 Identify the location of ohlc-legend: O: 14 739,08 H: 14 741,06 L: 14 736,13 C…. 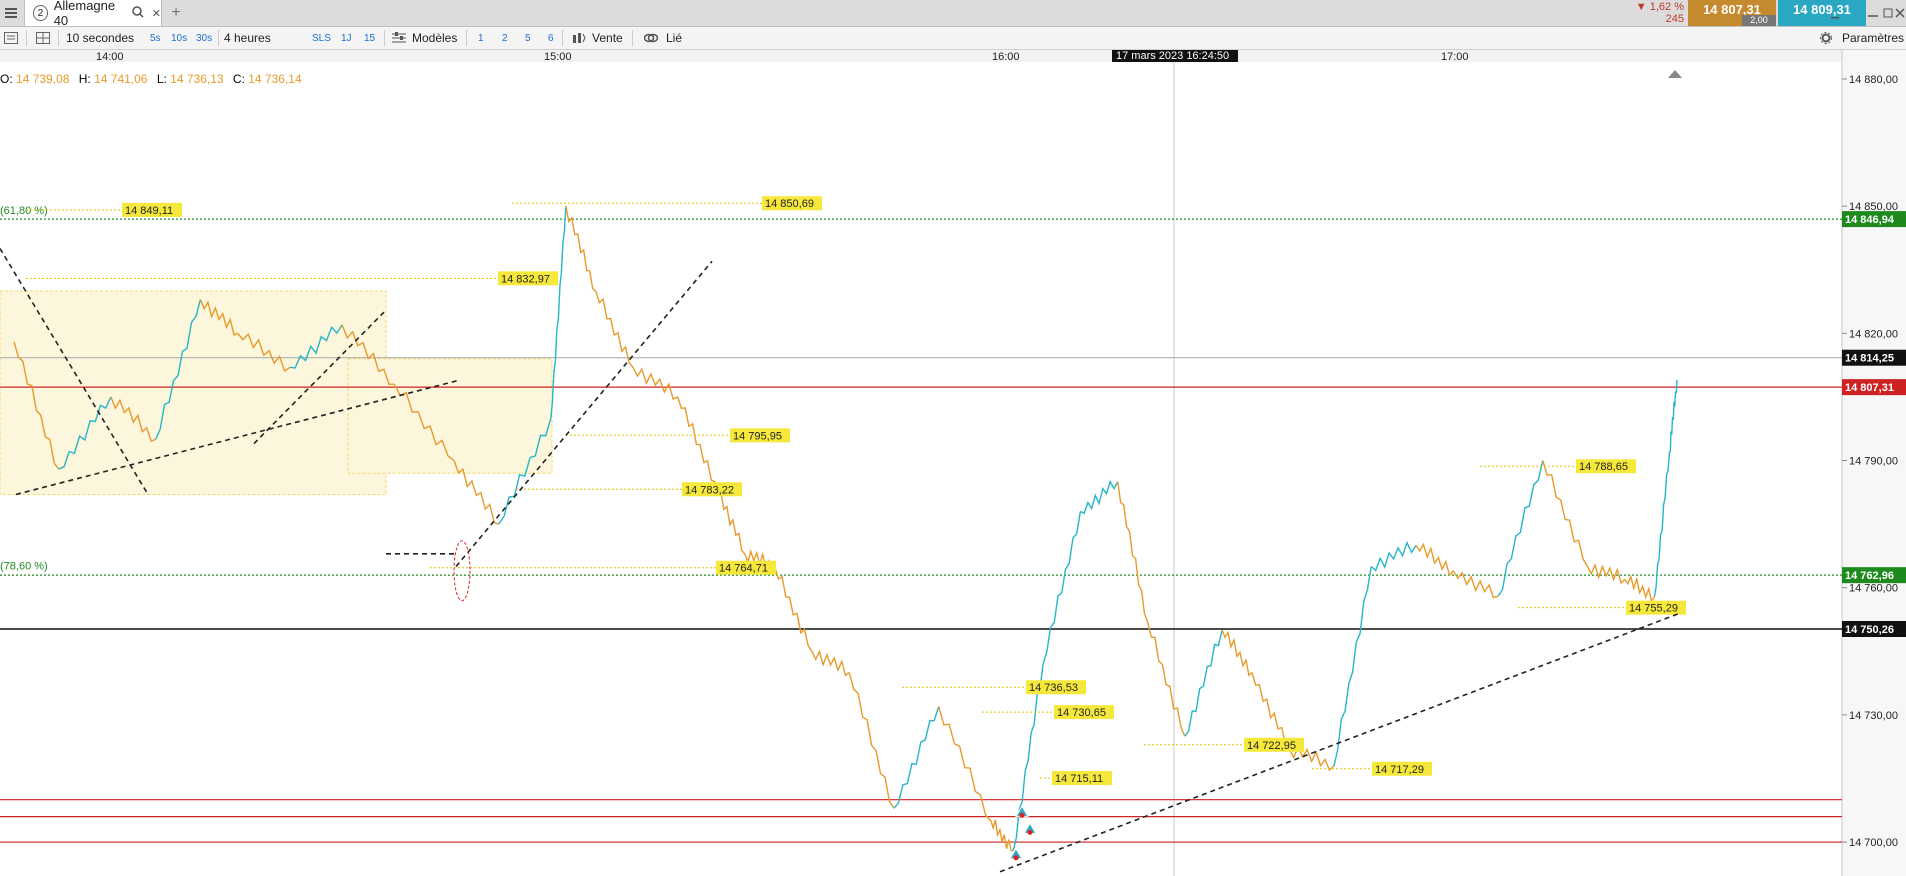
(151, 79).